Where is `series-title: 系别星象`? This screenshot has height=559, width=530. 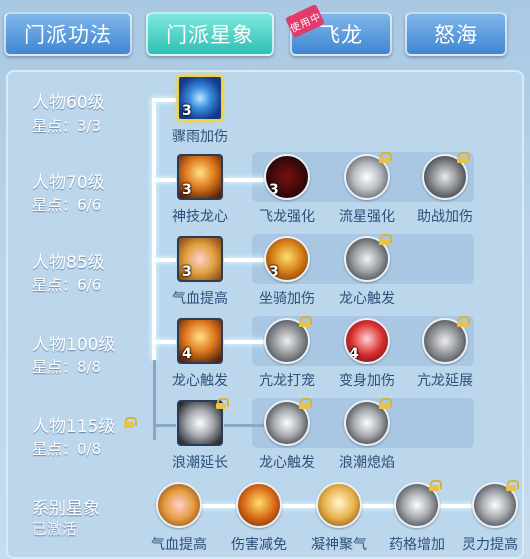
series-title: 系别星象 is located at coordinates (66, 509).